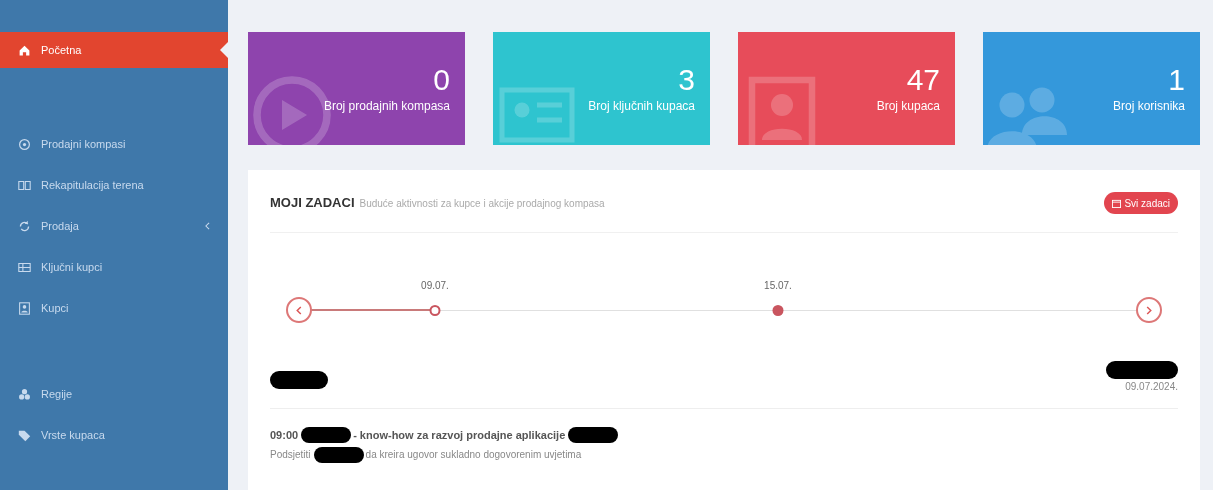 This screenshot has height=490, width=1213. Describe the element at coordinates (114, 308) in the screenshot. I see `sidebar-item: Kupci` at that location.